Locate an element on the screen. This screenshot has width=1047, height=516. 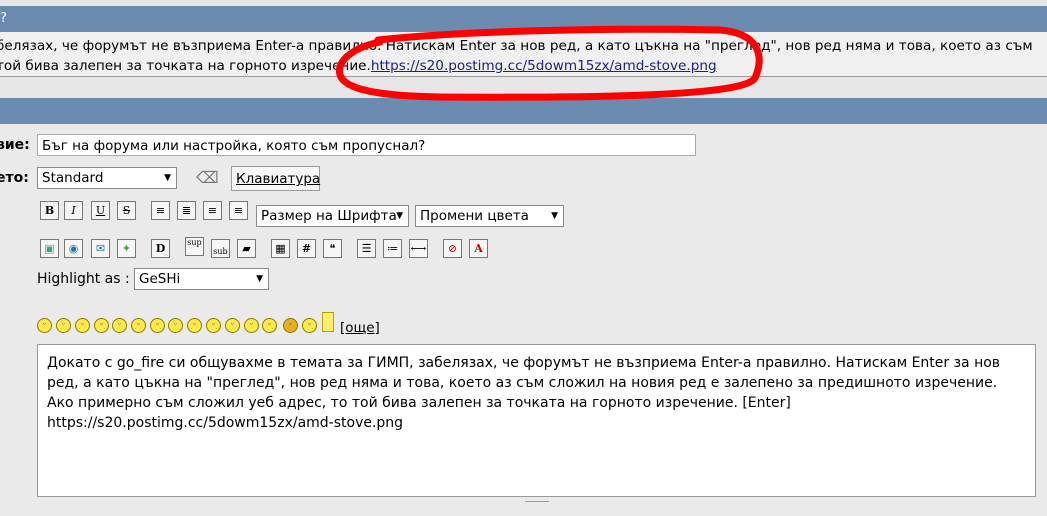
more-smilies-link: [още] is located at coordinates (360, 328).